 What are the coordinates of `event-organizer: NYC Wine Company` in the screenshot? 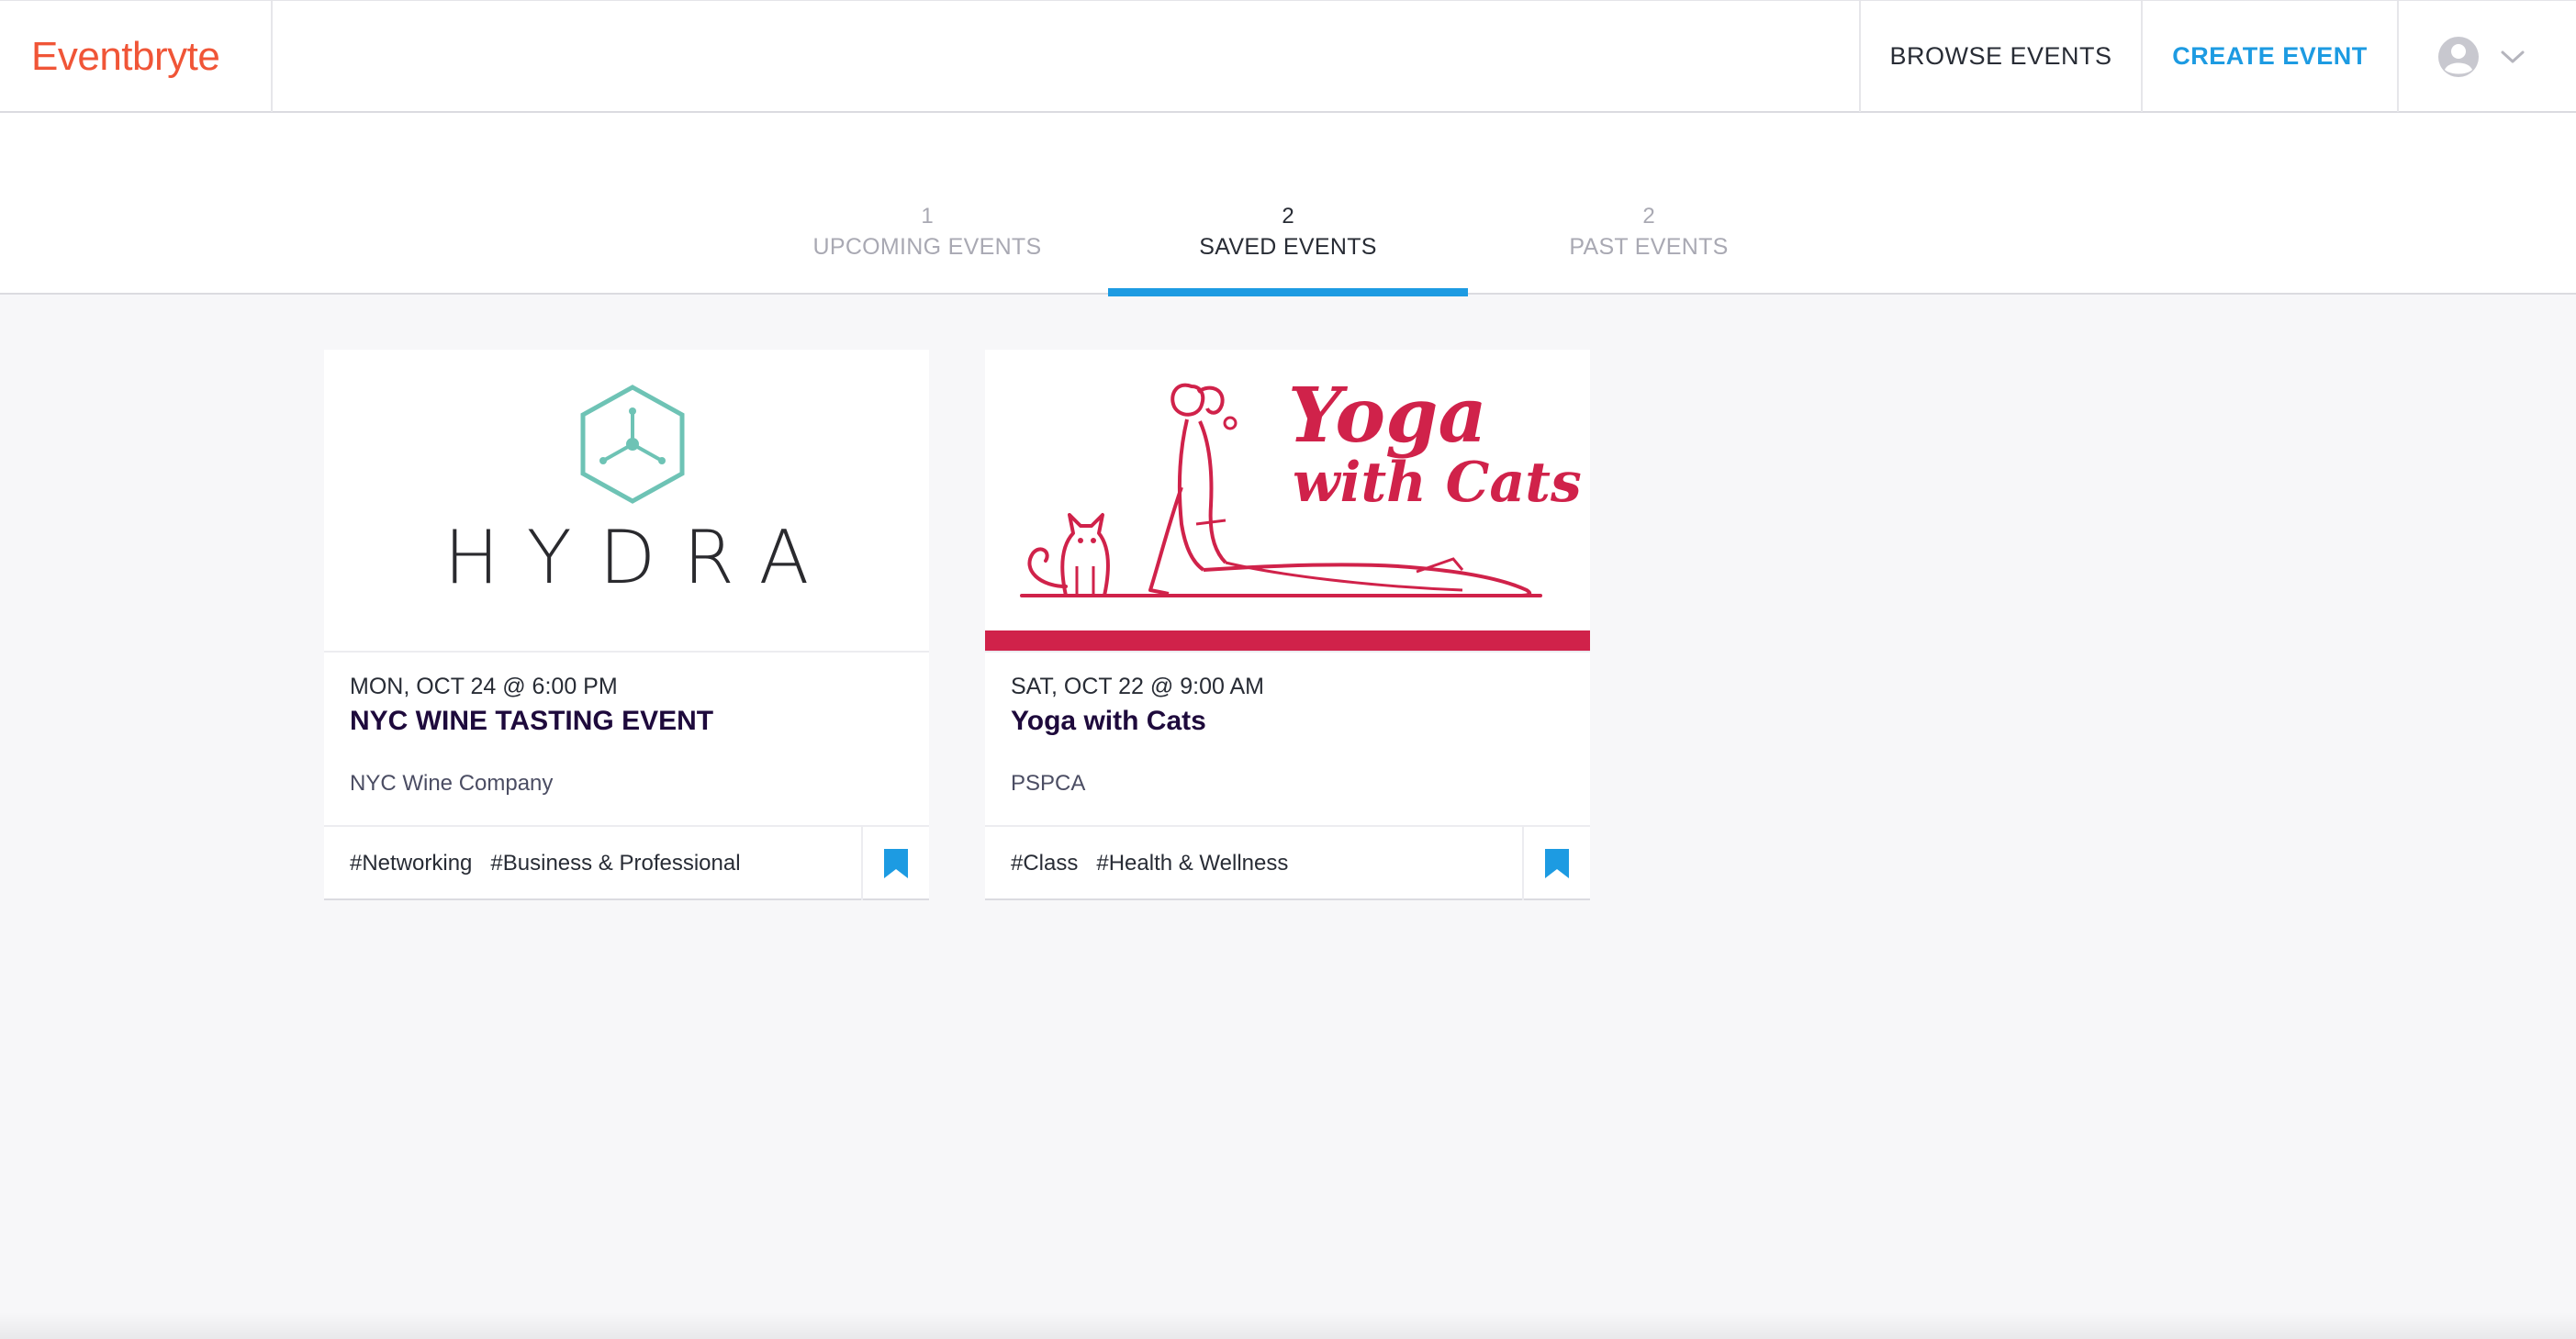 It's located at (452, 783).